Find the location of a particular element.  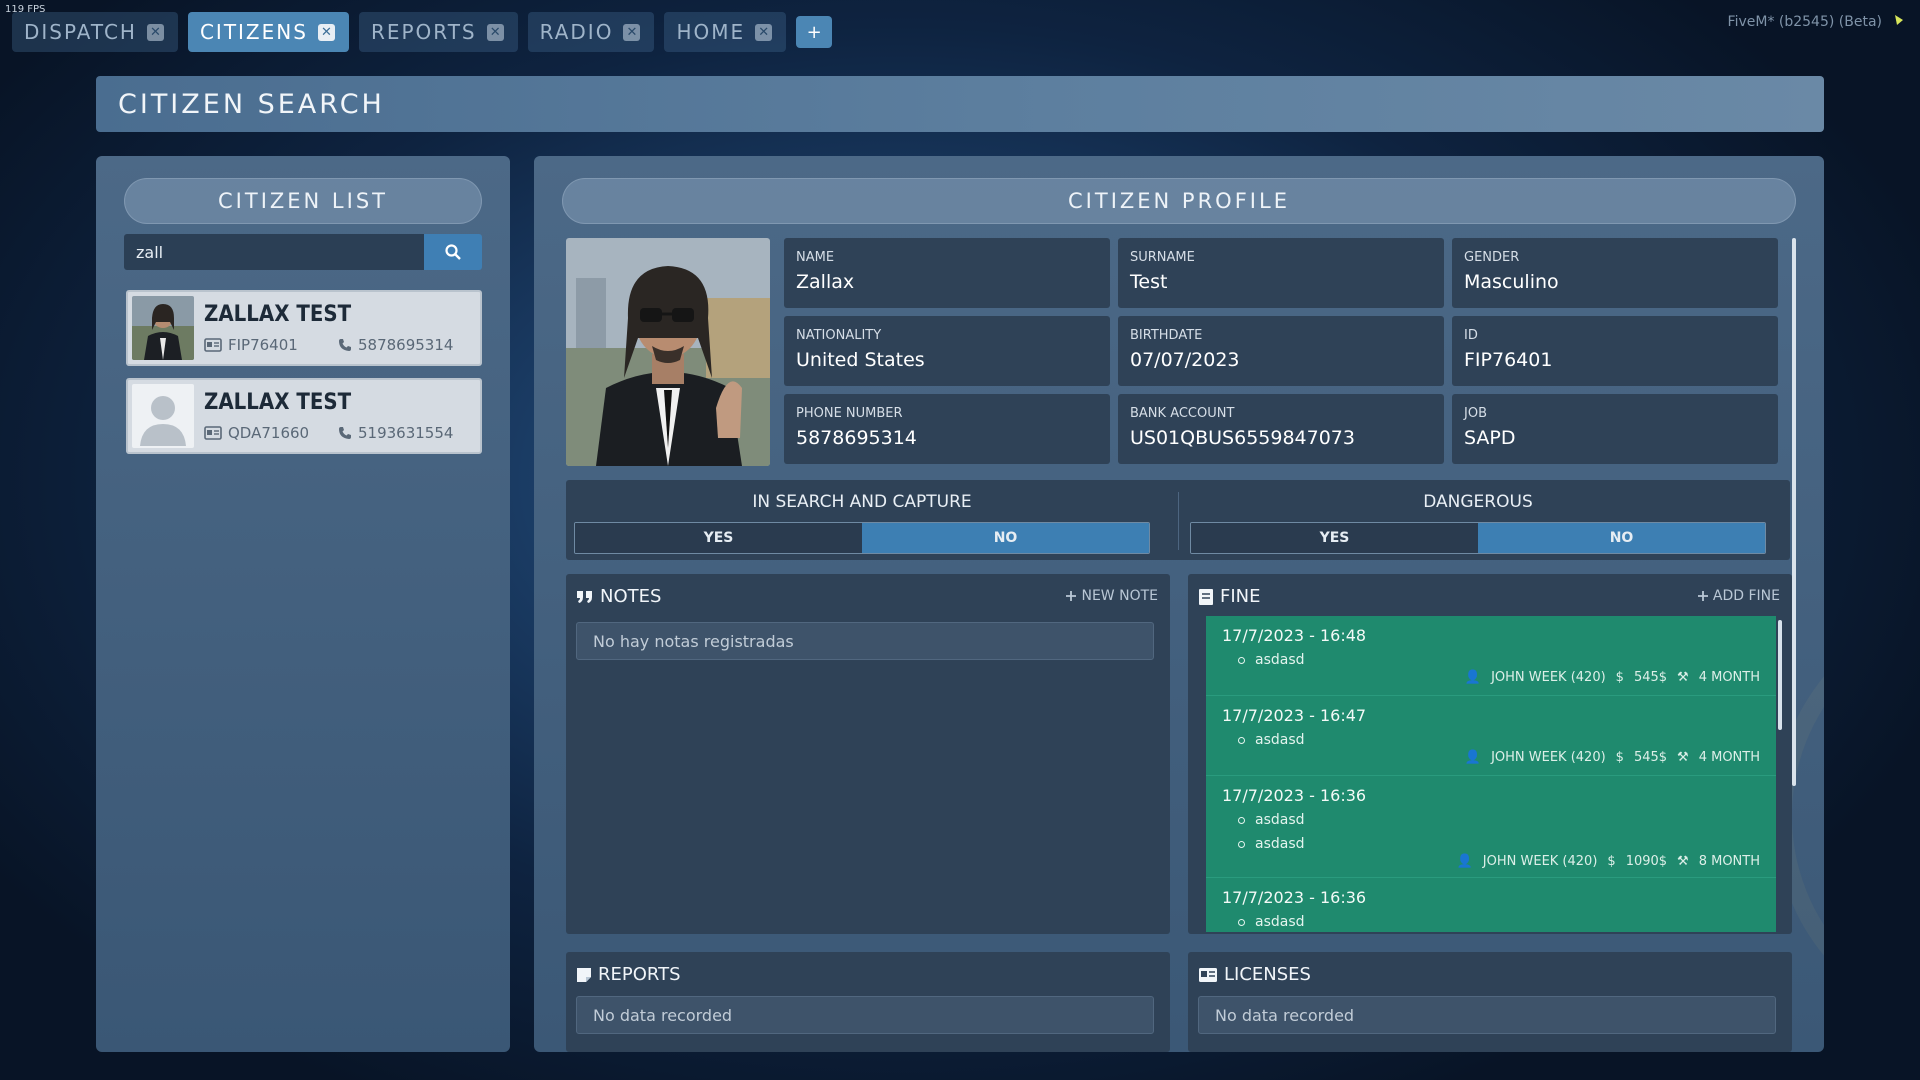

field-gender: GENDER Masculino is located at coordinates (1615, 273).